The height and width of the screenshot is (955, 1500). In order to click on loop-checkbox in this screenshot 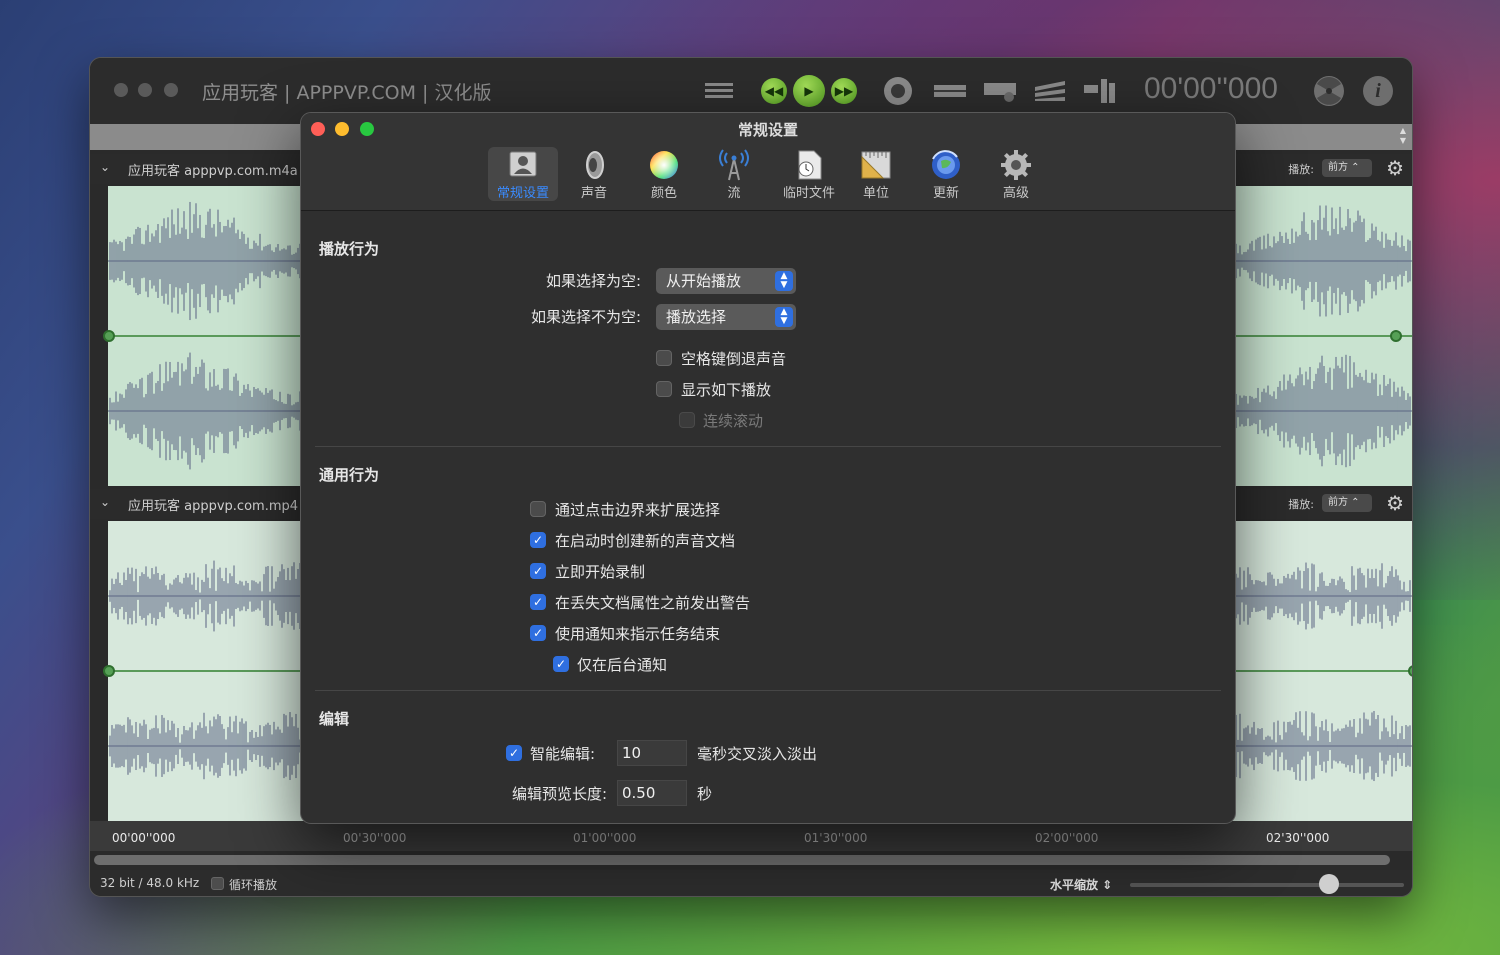, I will do `click(217, 883)`.